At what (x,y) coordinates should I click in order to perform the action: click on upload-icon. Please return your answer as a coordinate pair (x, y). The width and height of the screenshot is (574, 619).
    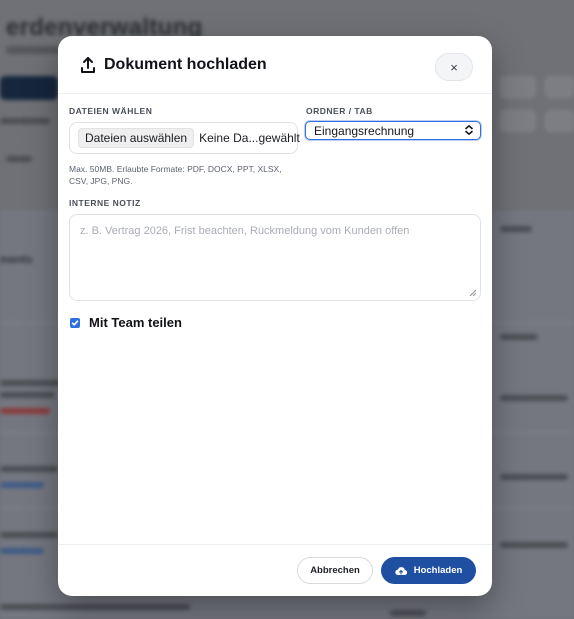
    Looking at the image, I should click on (88, 65).